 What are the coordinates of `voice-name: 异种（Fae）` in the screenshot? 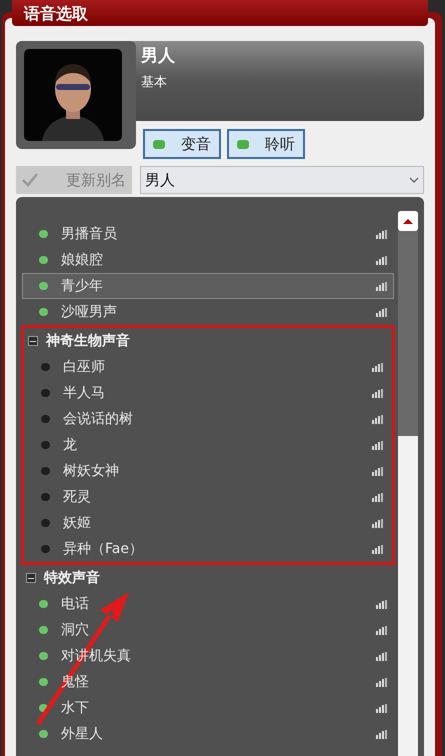 It's located at (103, 549).